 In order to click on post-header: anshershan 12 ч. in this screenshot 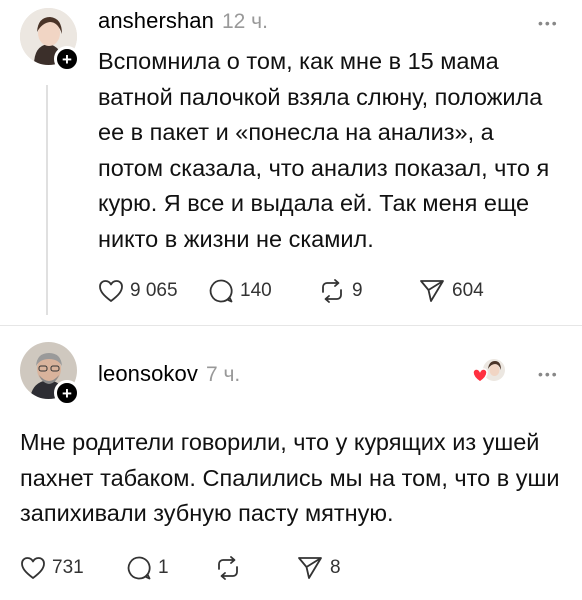, I will do `click(183, 21)`.